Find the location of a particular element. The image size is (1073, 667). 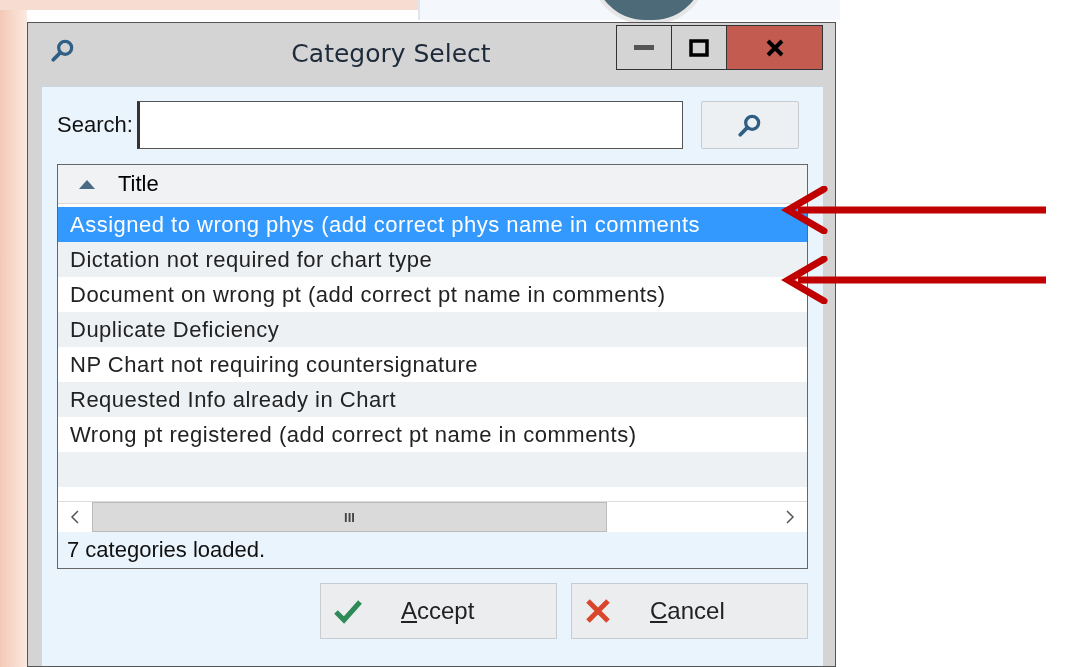

list-row: Requested Info already in Chart is located at coordinates (432, 399).